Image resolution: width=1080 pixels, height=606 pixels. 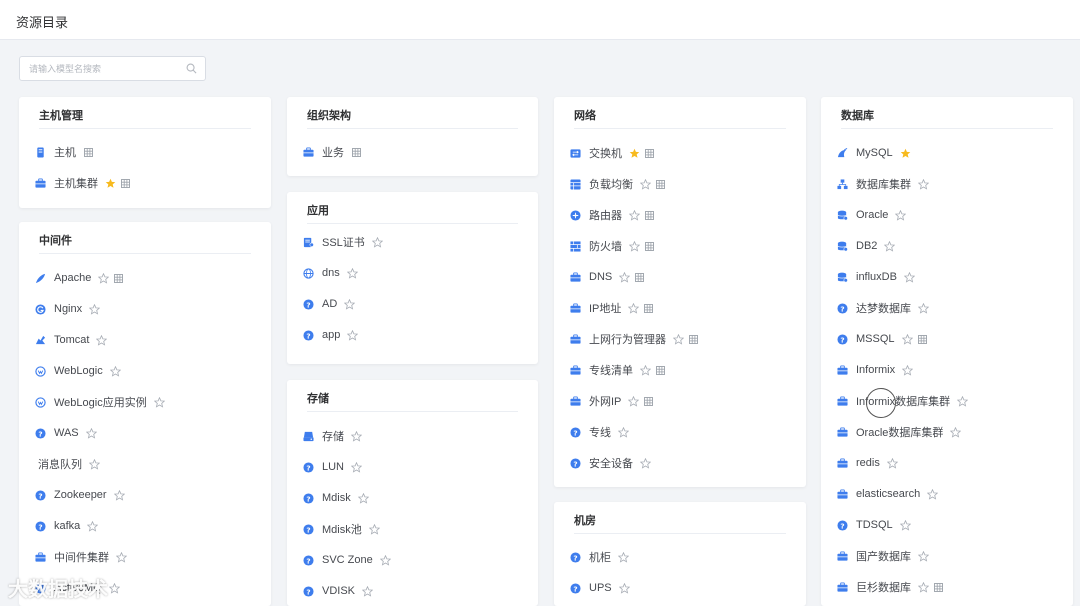 I want to click on search-input, so click(x=100, y=68).